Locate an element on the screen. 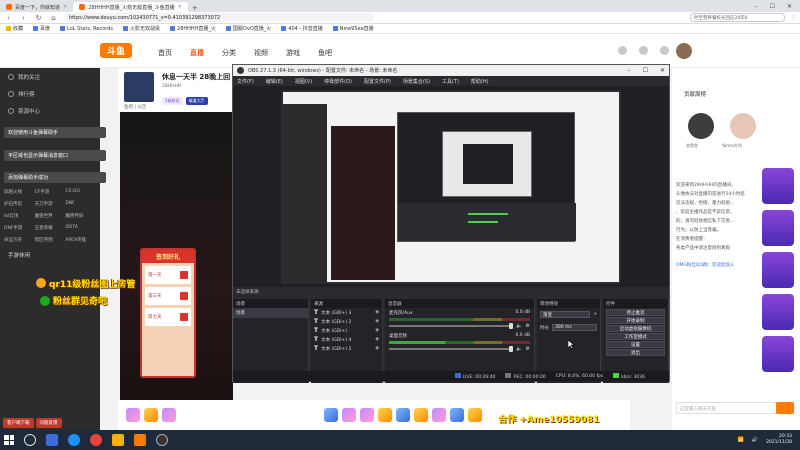  volume-icon: 🔊 is located at coordinates (755, 440).